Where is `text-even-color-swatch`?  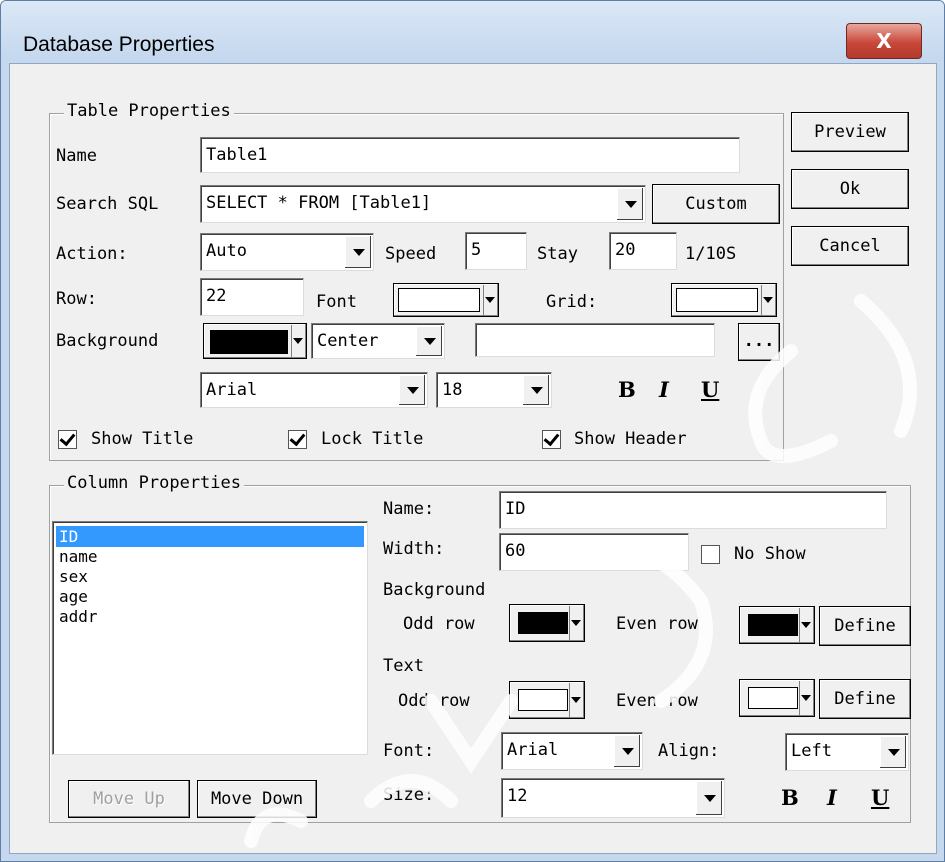
text-even-color-swatch is located at coordinates (773, 698).